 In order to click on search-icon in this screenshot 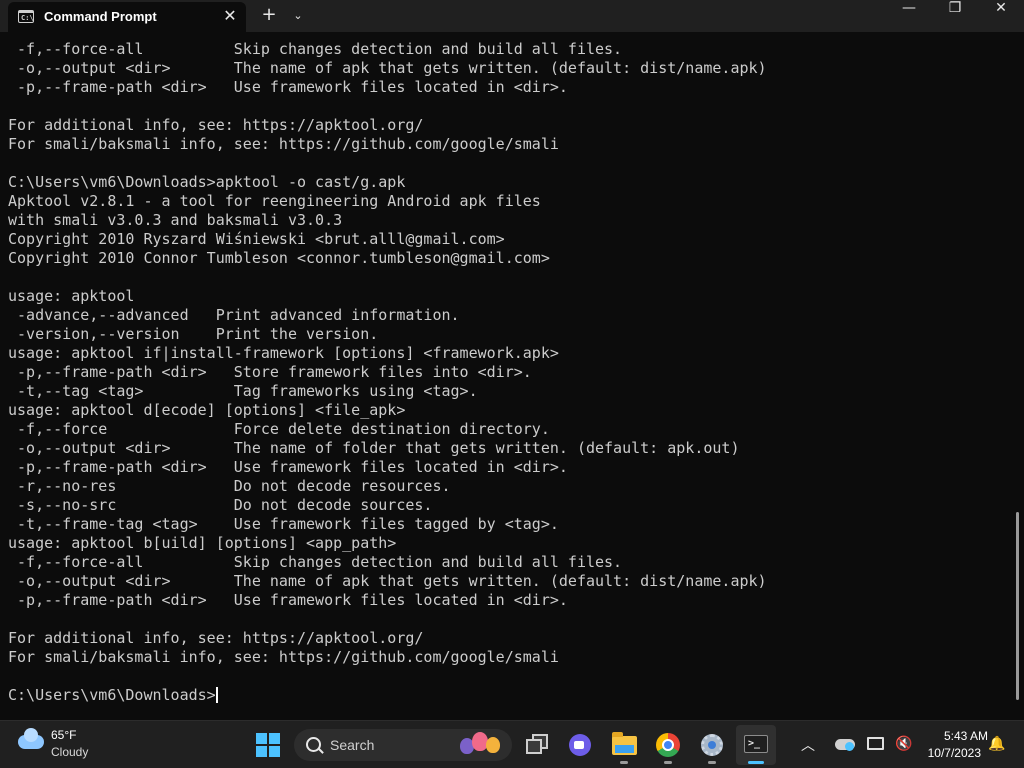, I will do `click(313, 744)`.